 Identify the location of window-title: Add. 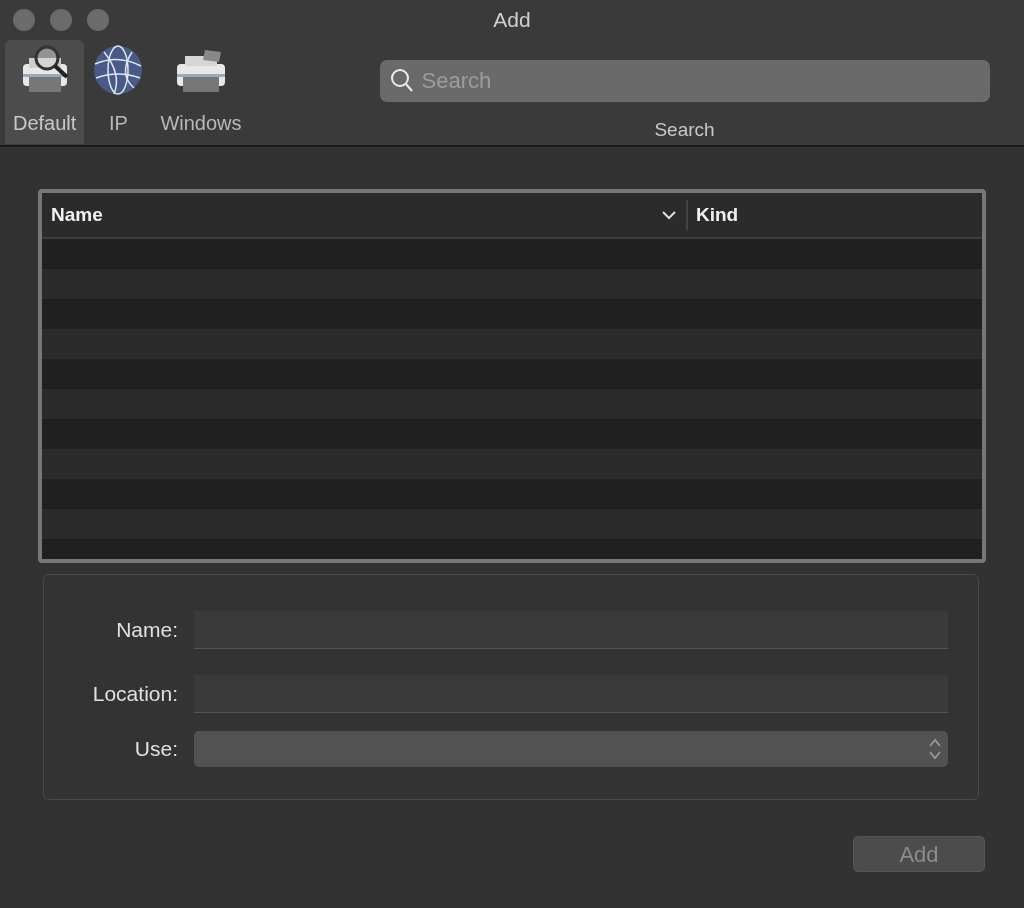
(512, 20).